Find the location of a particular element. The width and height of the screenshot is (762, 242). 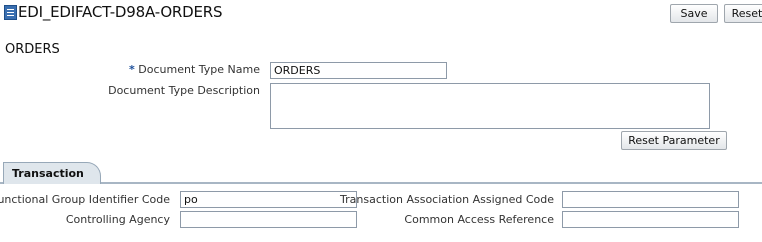

functional-group-label: * Functional Group Identifier Code is located at coordinates (85, 199).